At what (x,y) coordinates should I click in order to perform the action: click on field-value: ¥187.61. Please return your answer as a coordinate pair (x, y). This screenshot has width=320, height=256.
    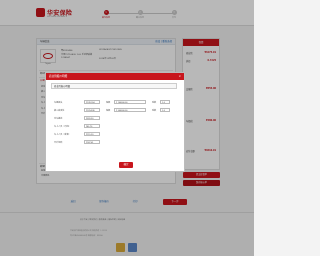
    Looking at the image, I should click on (92, 142).